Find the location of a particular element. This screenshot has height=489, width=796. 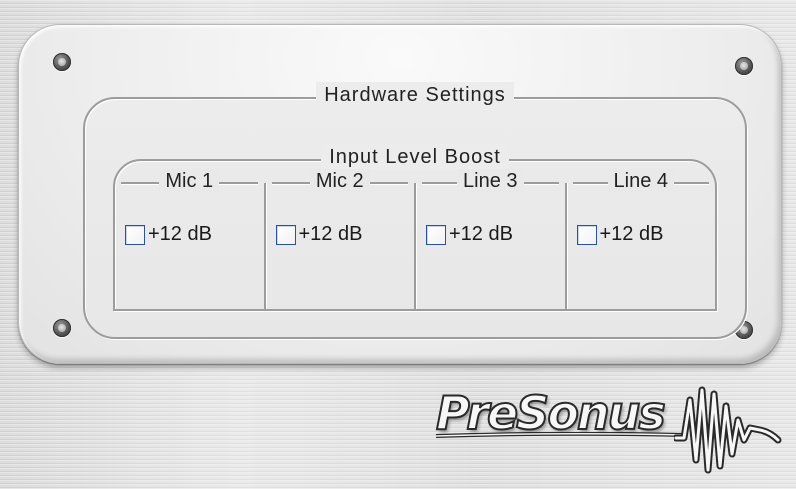

presonus-logo: PreSonus is located at coordinates (610, 430).